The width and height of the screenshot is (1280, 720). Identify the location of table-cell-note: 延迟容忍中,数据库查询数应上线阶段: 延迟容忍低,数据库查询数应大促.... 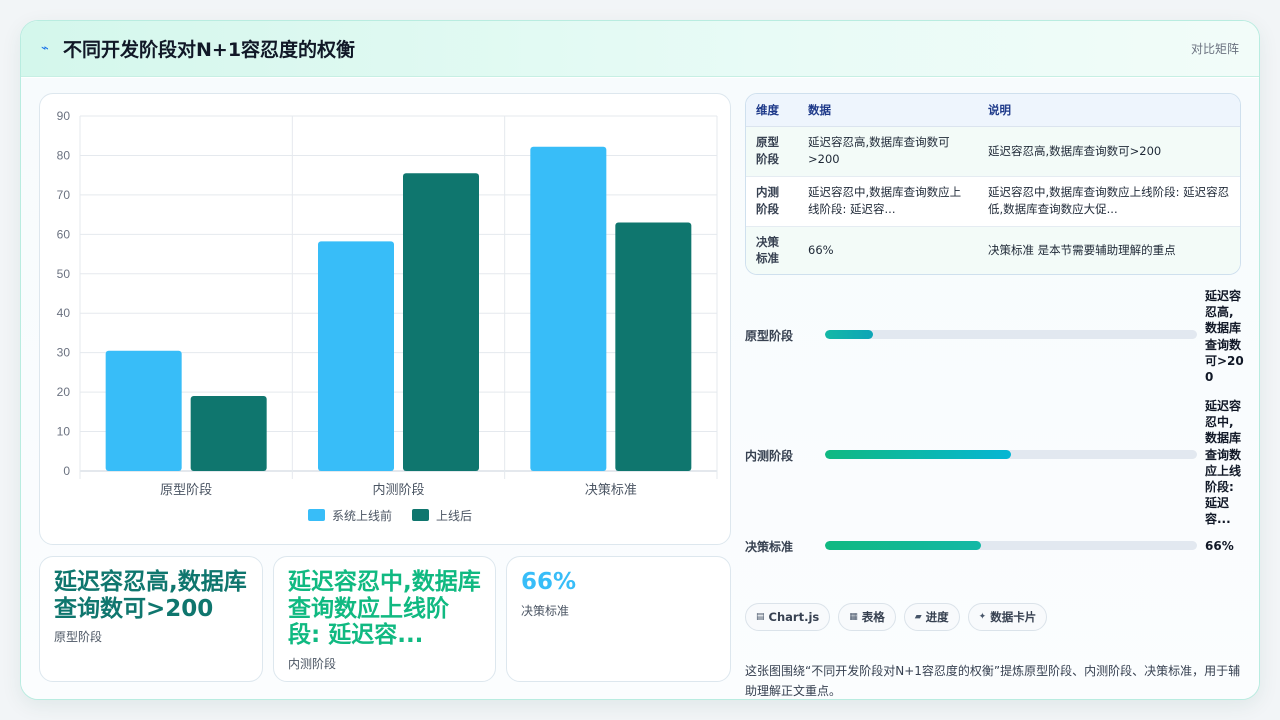
(1109, 201).